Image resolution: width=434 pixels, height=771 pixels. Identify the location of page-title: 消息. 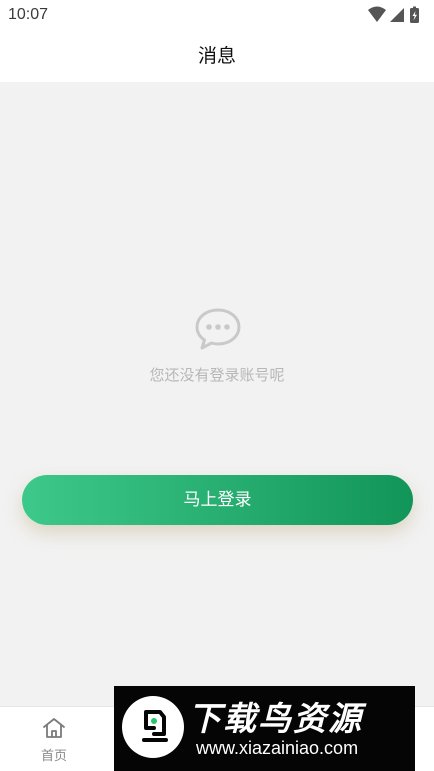
(216, 56).